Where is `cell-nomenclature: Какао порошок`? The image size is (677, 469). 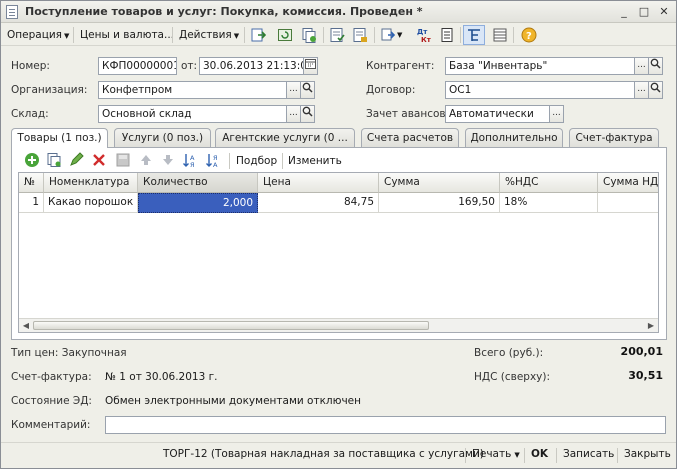
cell-nomenclature: Какао порошок is located at coordinates (91, 203).